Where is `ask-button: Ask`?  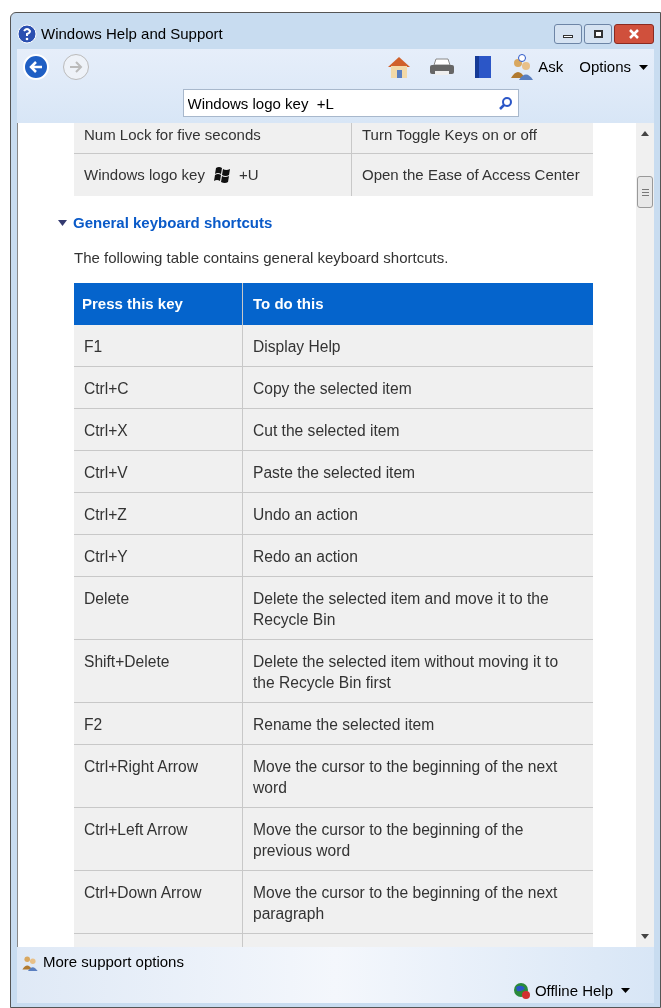 ask-button: Ask is located at coordinates (551, 67).